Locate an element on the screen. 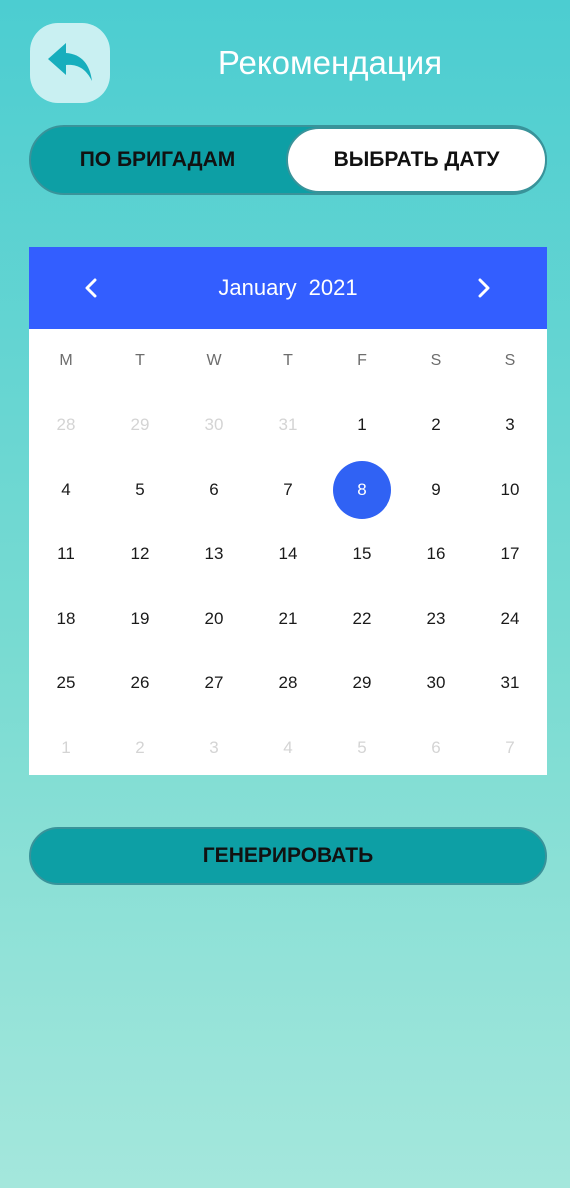 This screenshot has width=570, height=1188. day-number: 23 is located at coordinates (436, 618).